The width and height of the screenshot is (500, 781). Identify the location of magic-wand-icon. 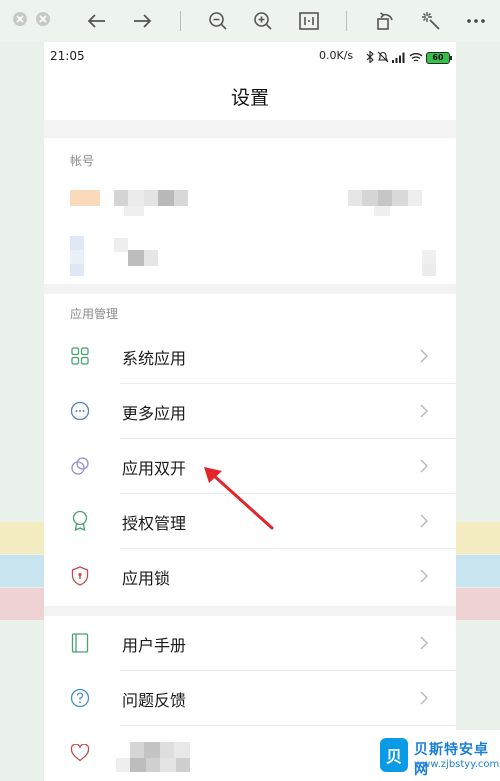
(431, 21).